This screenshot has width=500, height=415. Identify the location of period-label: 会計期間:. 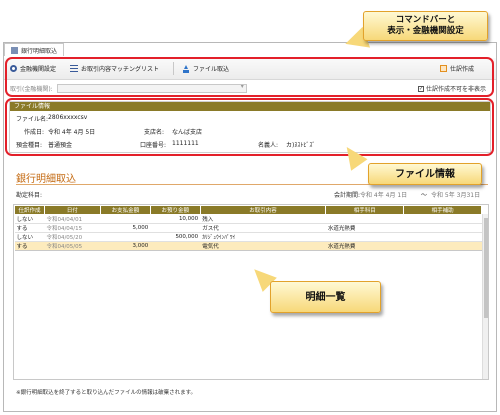
(347, 195).